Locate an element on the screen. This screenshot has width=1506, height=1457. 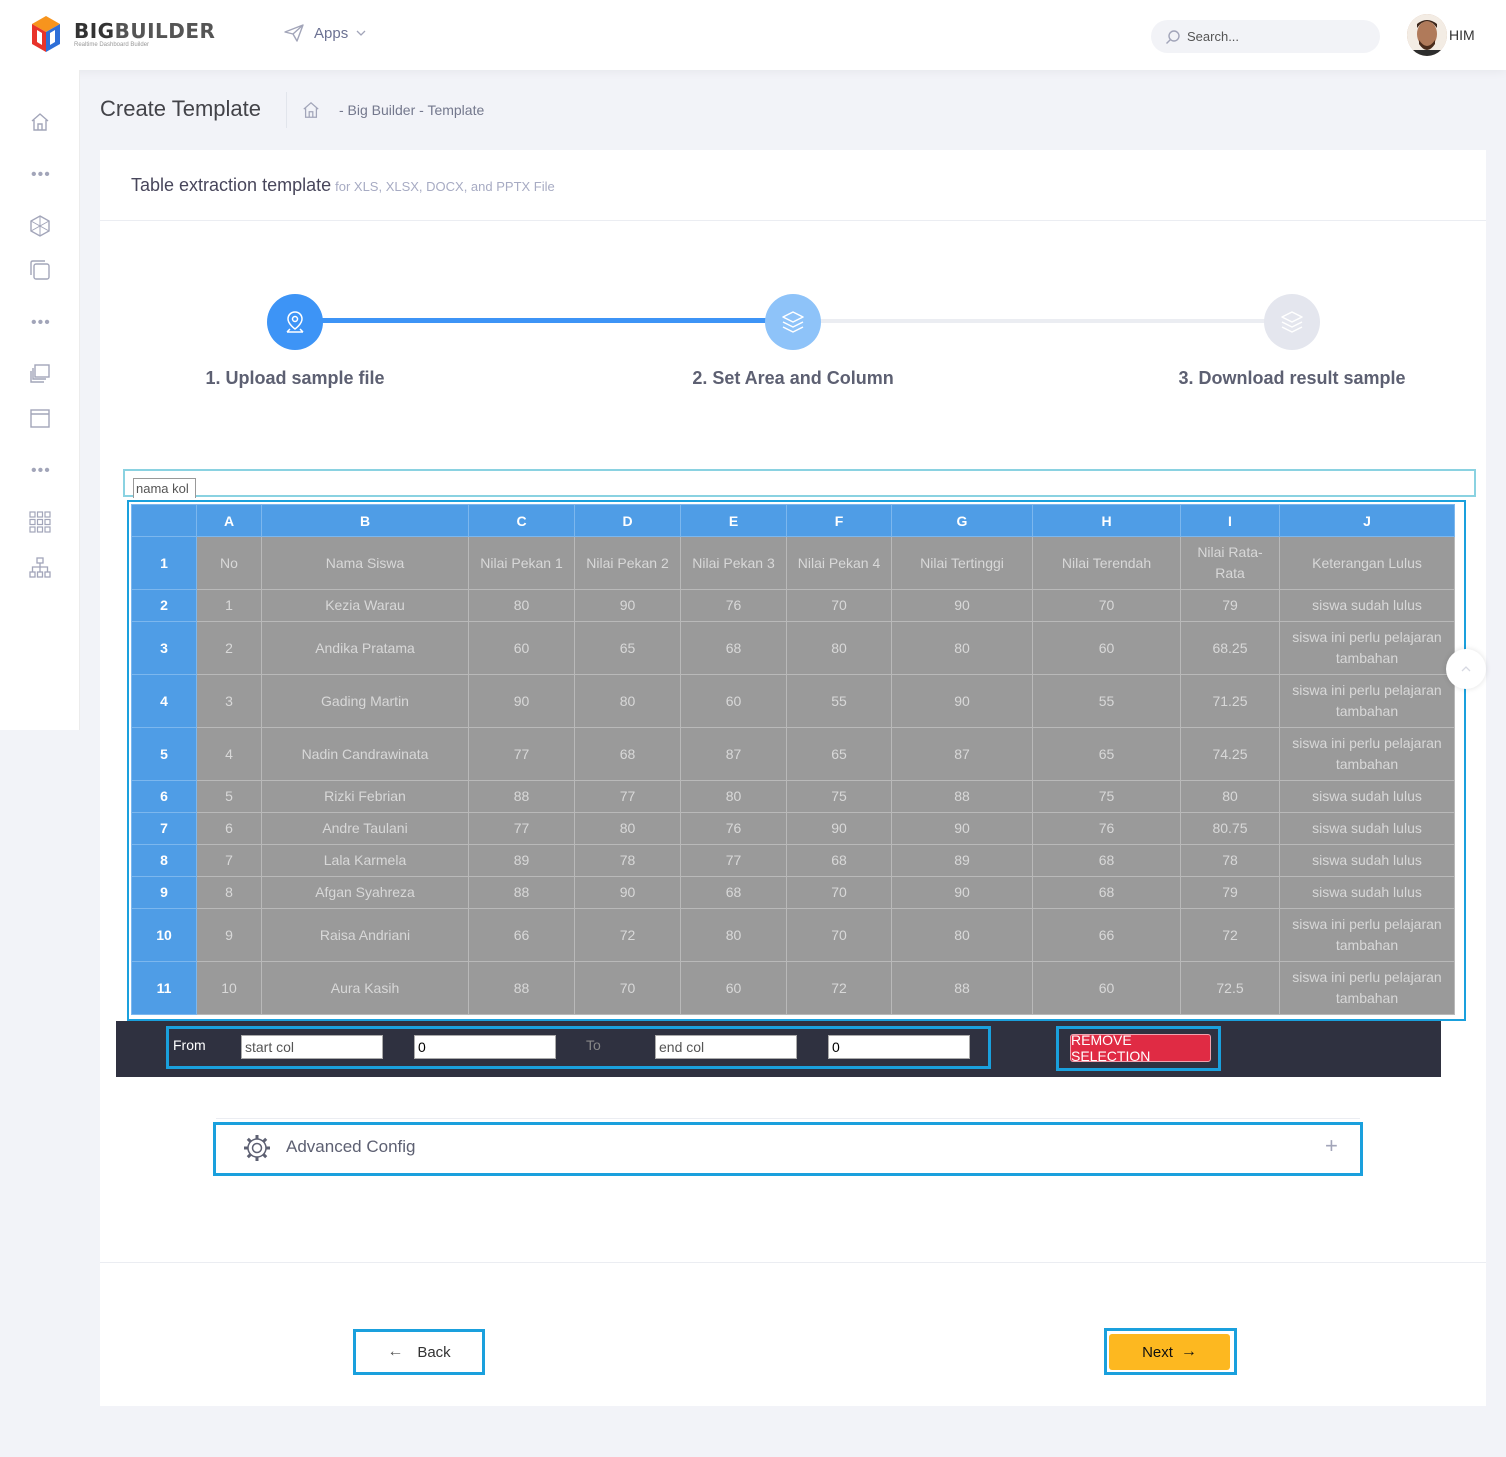
table-cell: 79 is located at coordinates (1230, 892).